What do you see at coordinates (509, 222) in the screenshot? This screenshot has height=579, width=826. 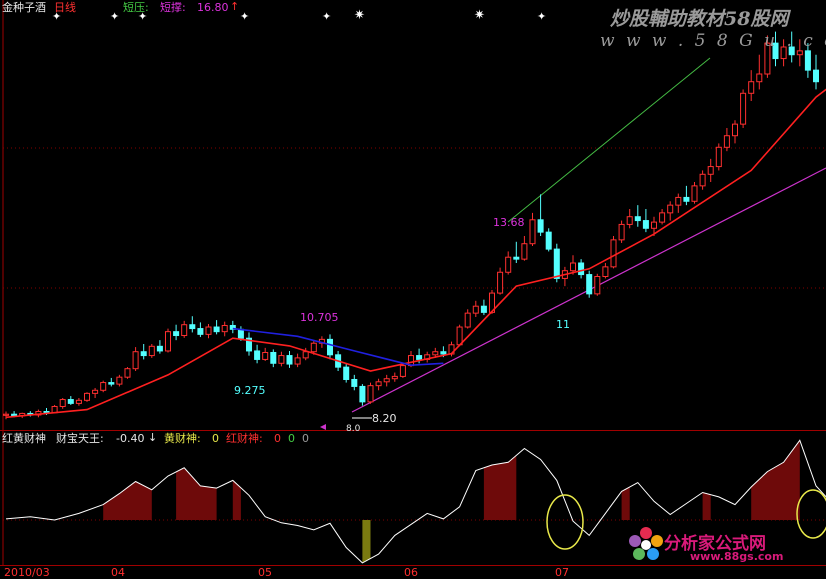 I see `annotation-peak: 13.68` at bounding box center [509, 222].